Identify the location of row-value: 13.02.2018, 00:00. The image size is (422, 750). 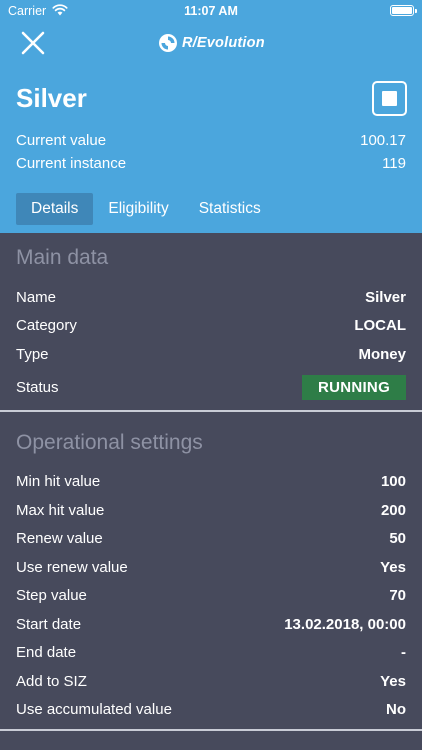
(345, 624).